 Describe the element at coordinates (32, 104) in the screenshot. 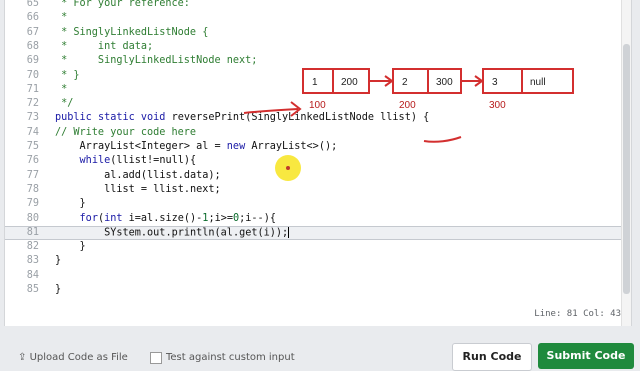

I see `line-number: 72` at that location.